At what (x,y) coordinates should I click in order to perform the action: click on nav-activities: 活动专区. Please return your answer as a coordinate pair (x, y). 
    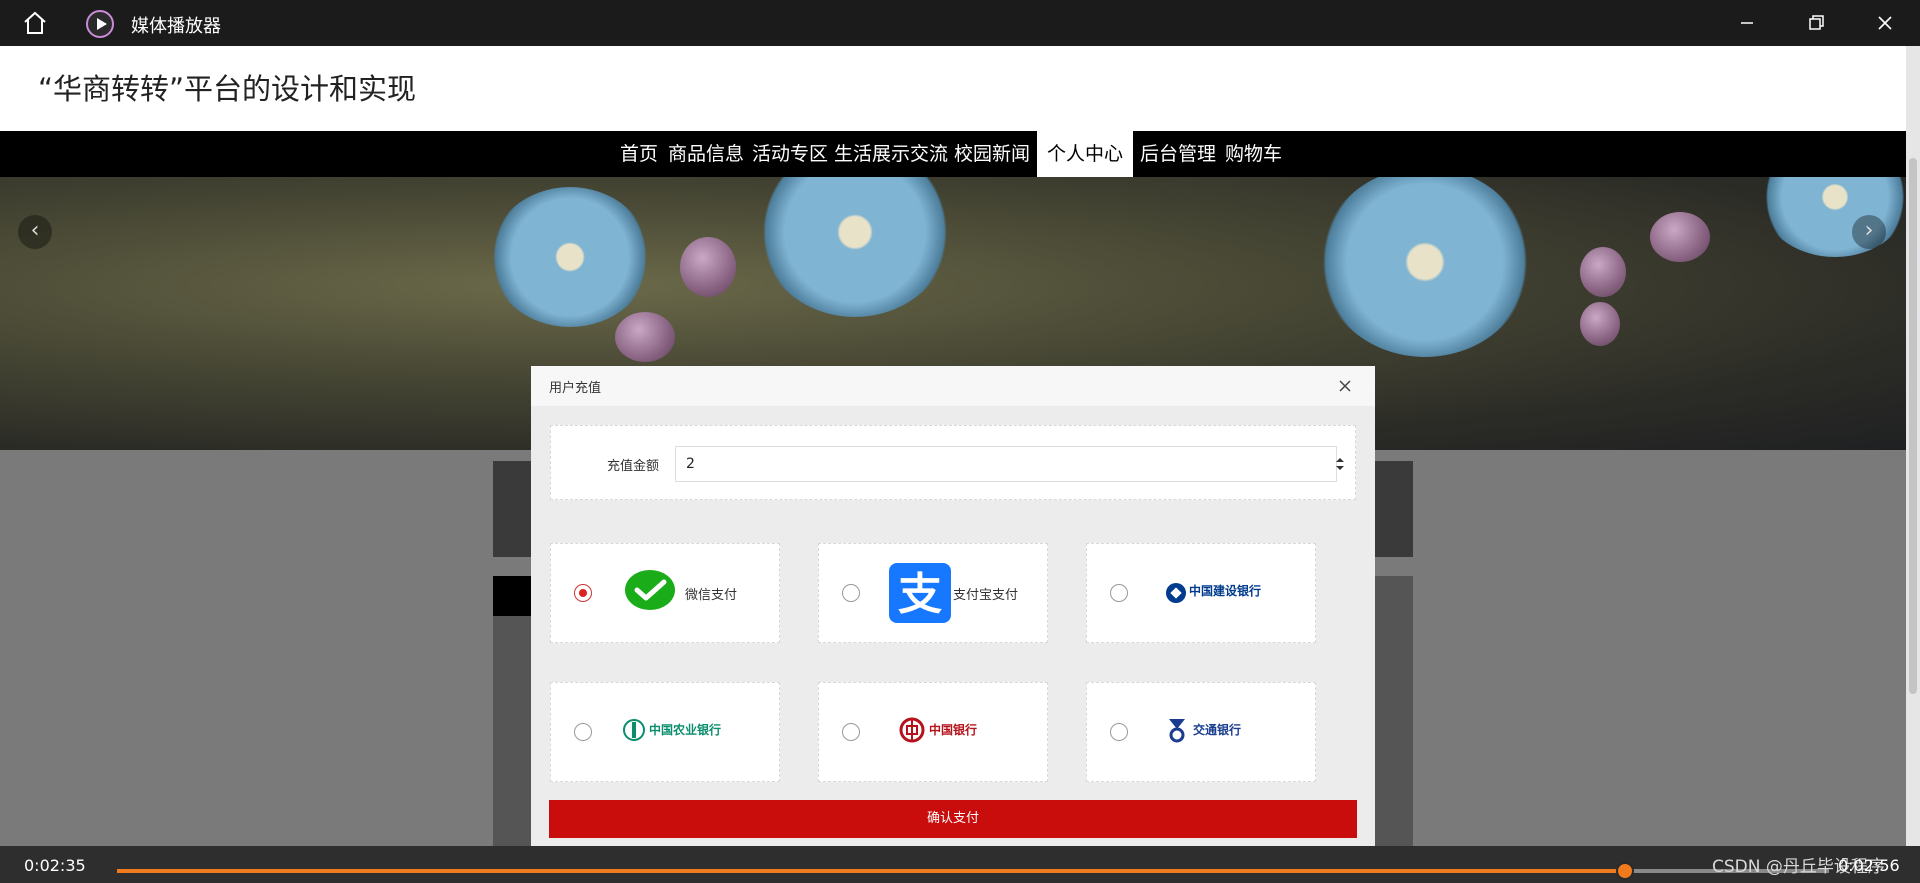
    Looking at the image, I should click on (790, 154).